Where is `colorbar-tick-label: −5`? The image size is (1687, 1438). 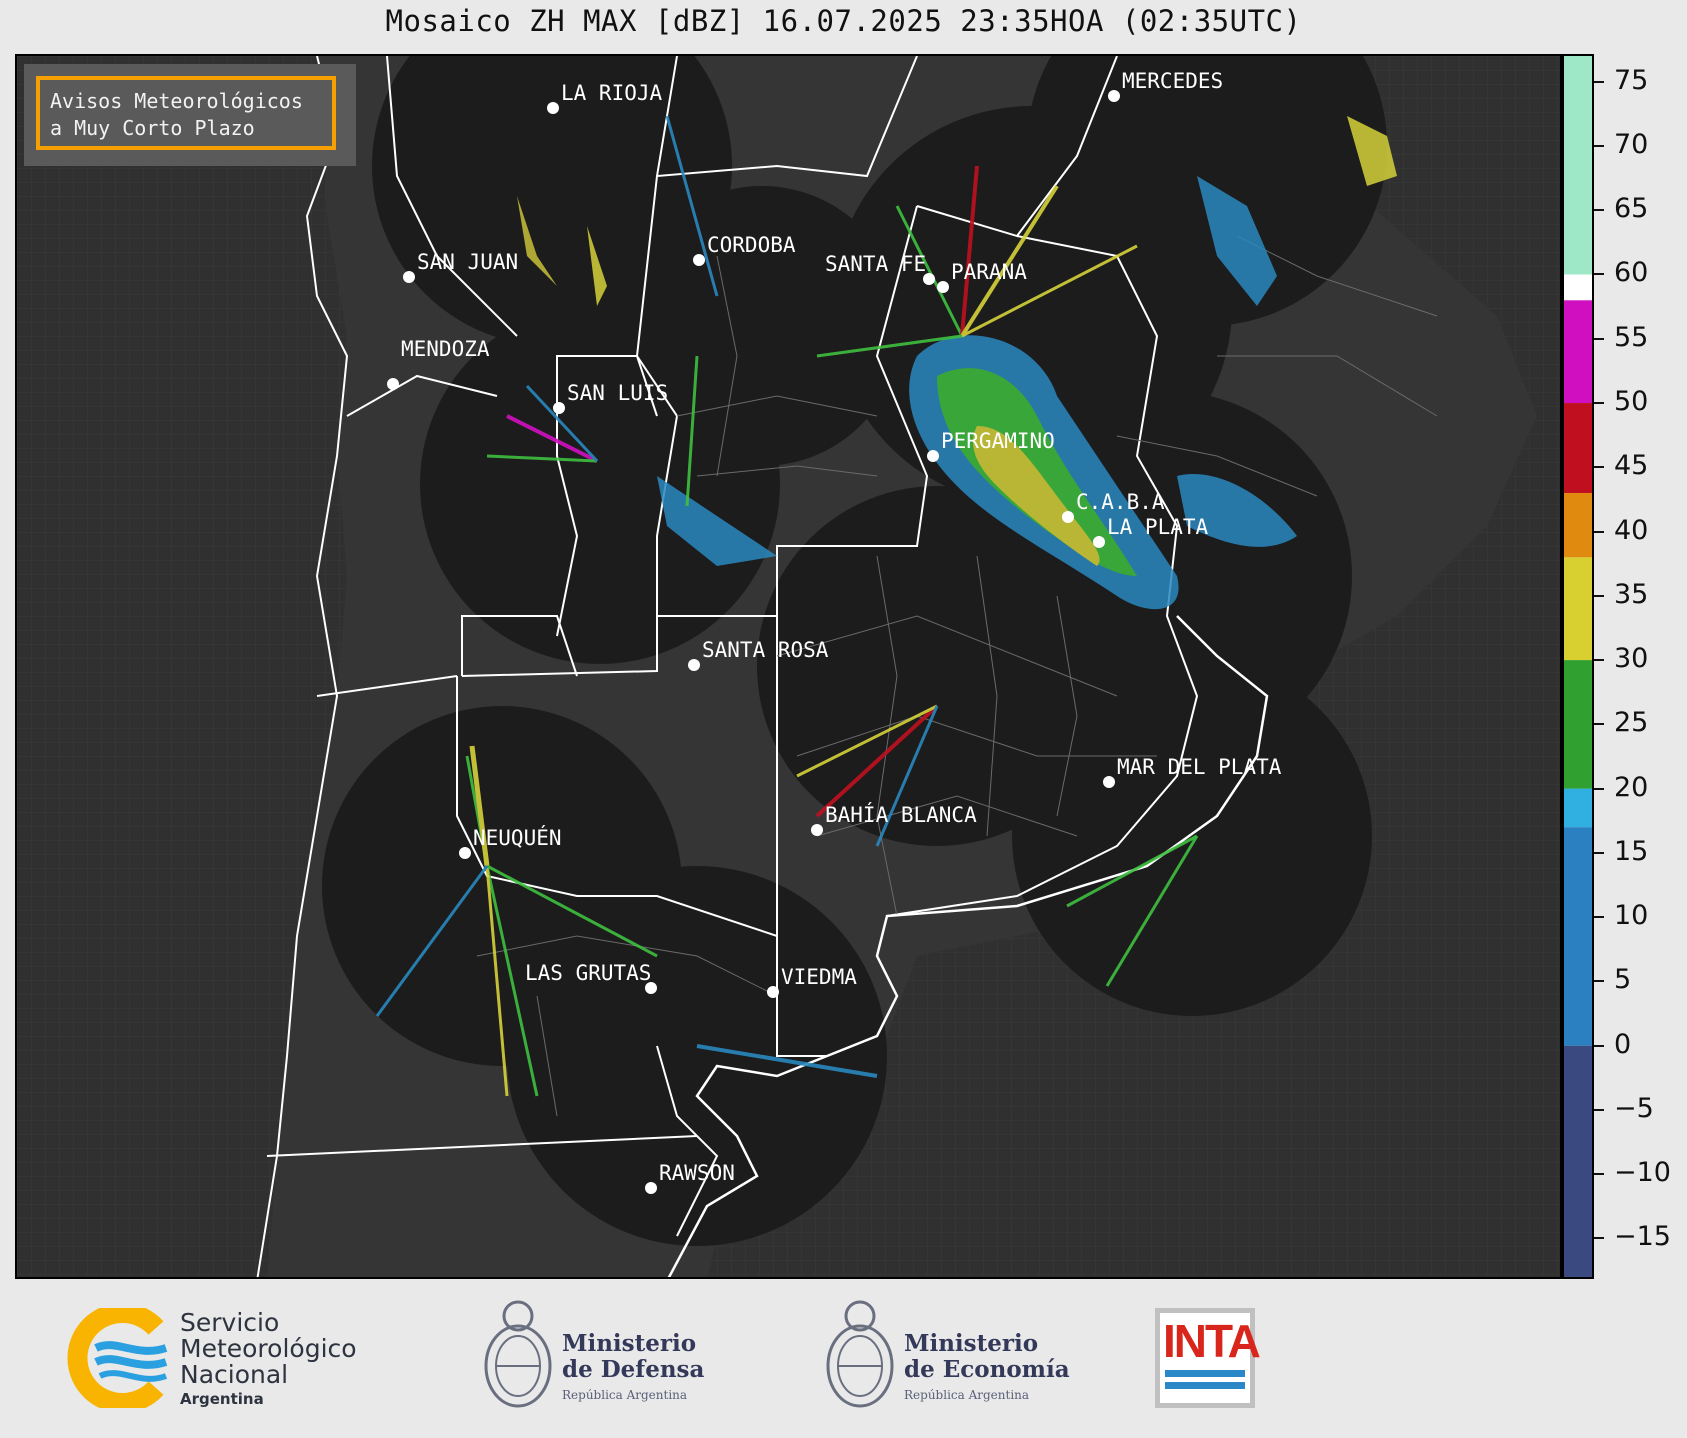
colorbar-tick-label: −5 is located at coordinates (1634, 1108).